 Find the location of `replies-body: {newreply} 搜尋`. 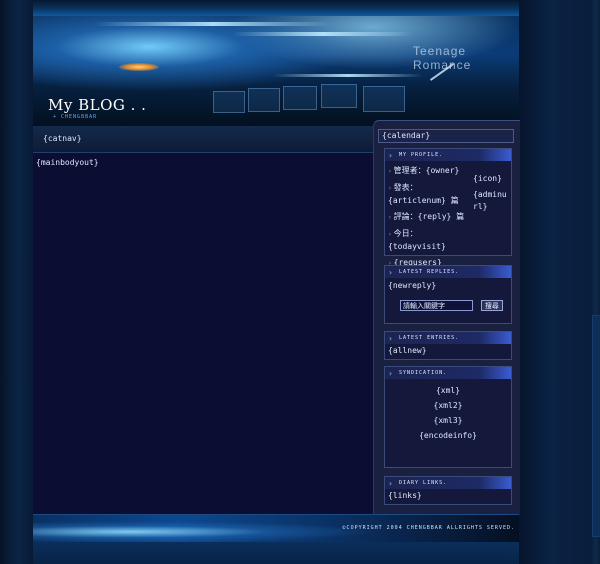

replies-body: {newreply} 搜尋 is located at coordinates (448, 299).